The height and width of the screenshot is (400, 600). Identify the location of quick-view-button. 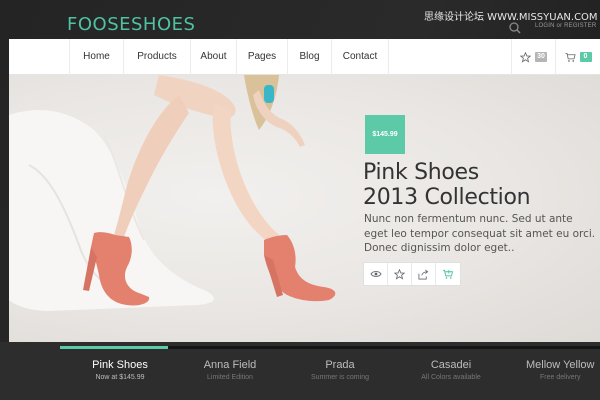
(376, 274).